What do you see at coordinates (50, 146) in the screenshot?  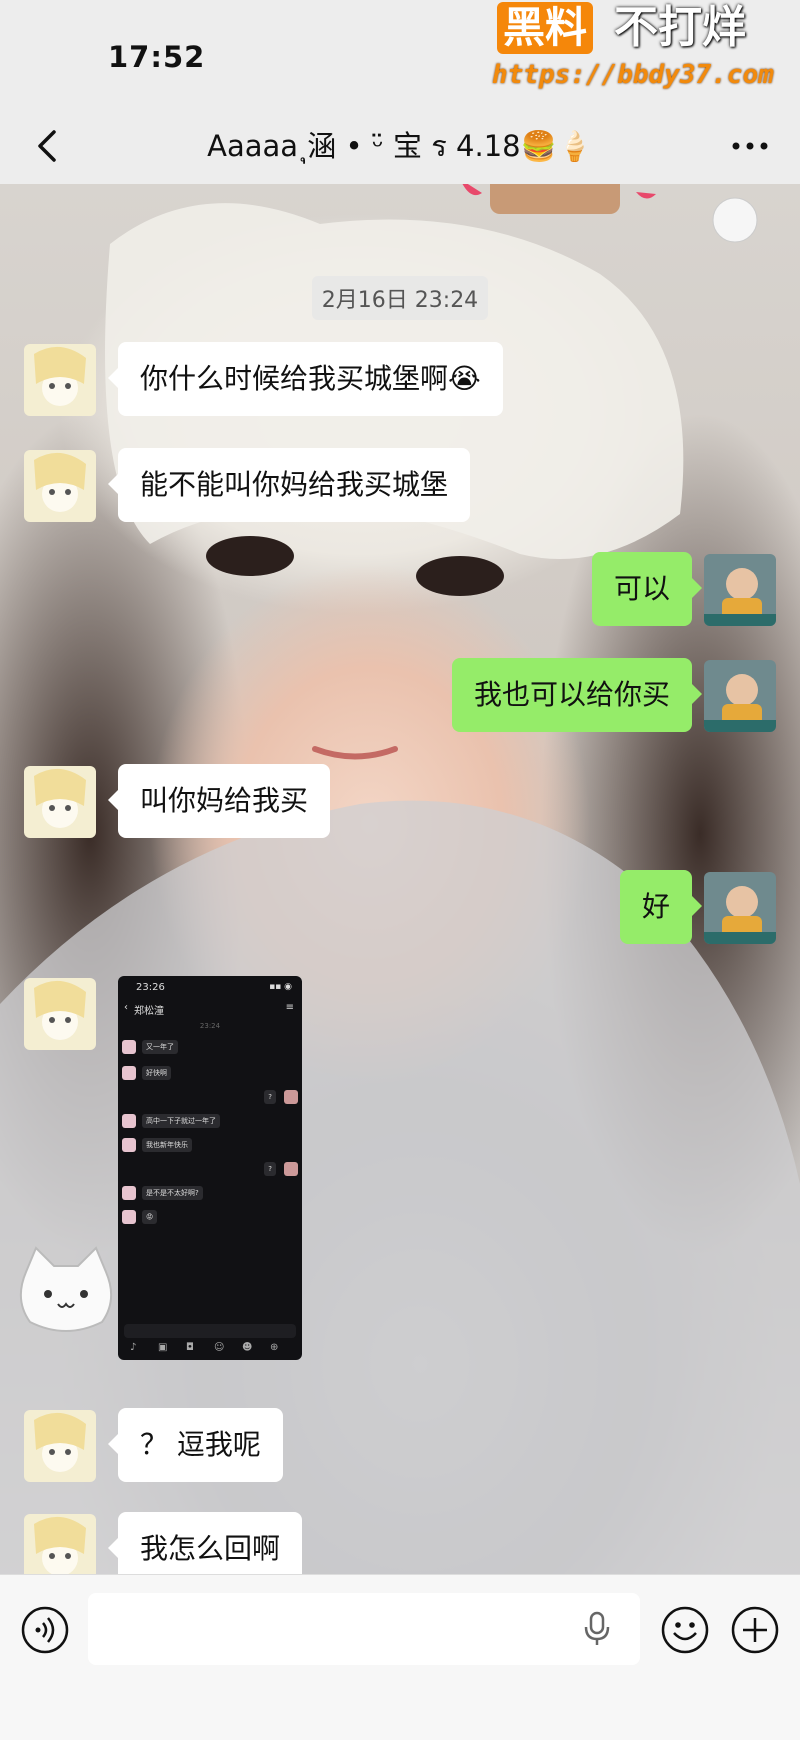 I see `chevron-left-icon` at bounding box center [50, 146].